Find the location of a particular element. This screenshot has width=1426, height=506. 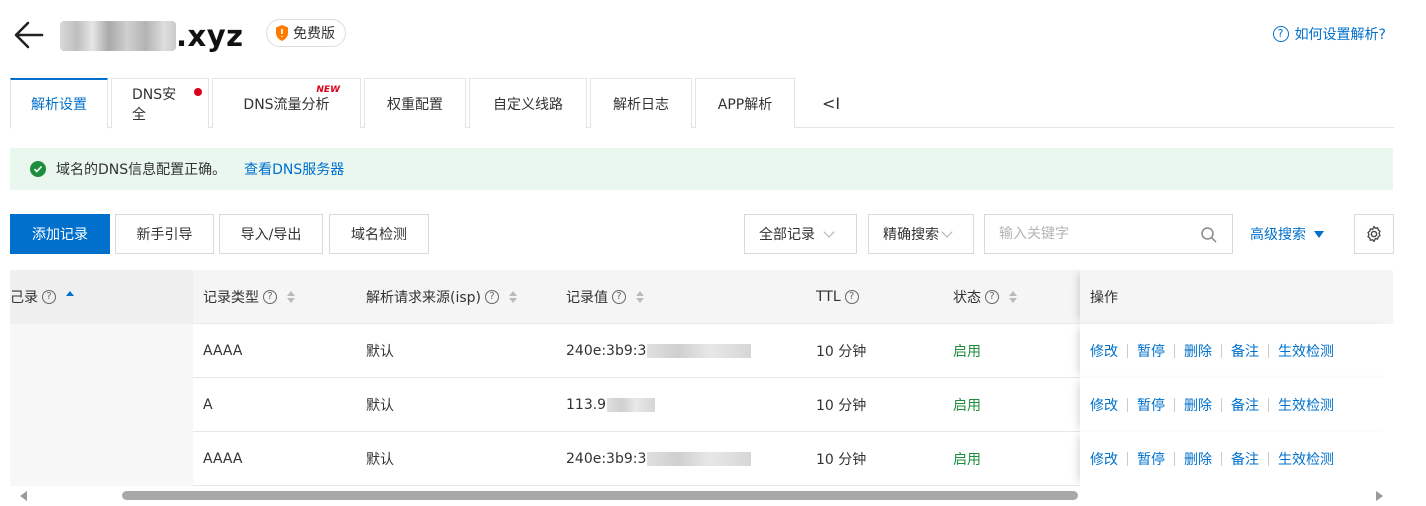

alert-text: 域名的DNS信息配置正确。 is located at coordinates (141, 170).